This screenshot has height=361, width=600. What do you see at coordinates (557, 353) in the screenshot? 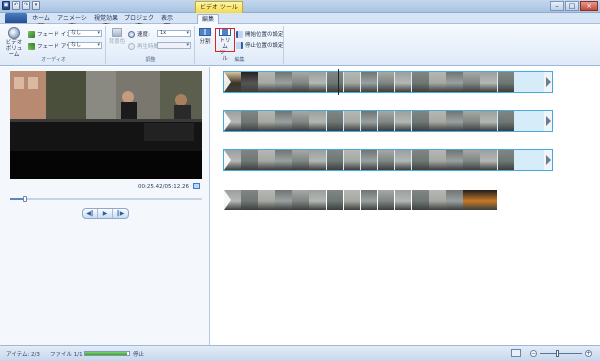
I see `zoom-slider-thumb` at bounding box center [557, 353].